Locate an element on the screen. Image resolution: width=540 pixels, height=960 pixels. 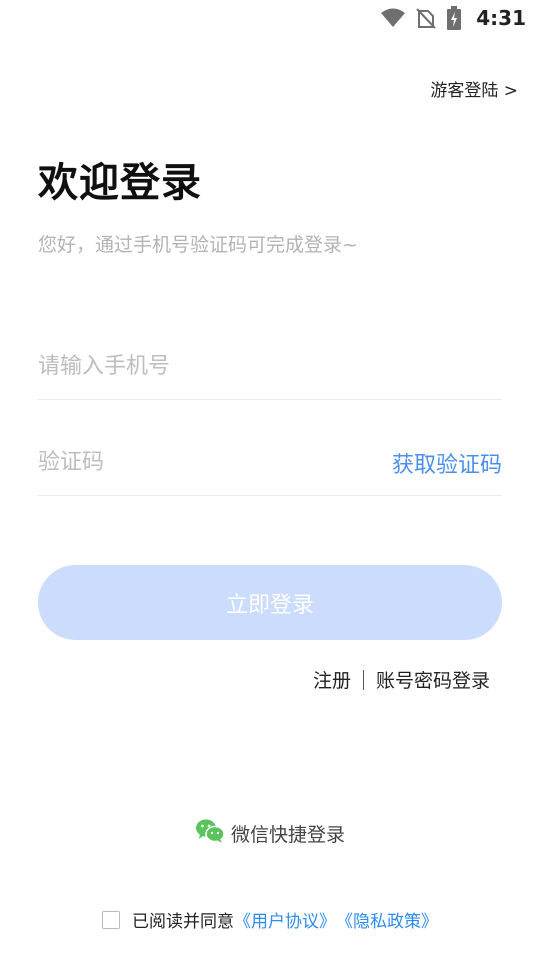
secondary-links: 注册 账号密码登录 is located at coordinates (401, 679).